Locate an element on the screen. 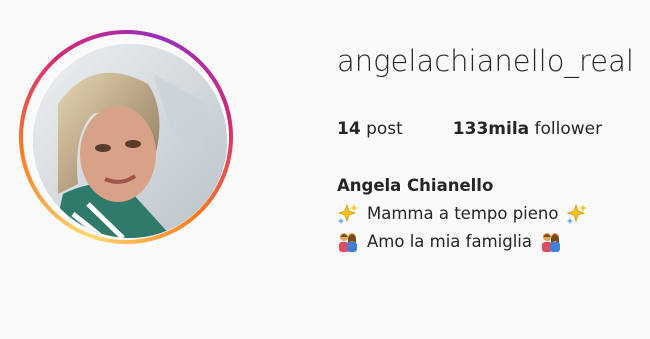  bio-line: Mamma a tempo pieno is located at coordinates (462, 214).